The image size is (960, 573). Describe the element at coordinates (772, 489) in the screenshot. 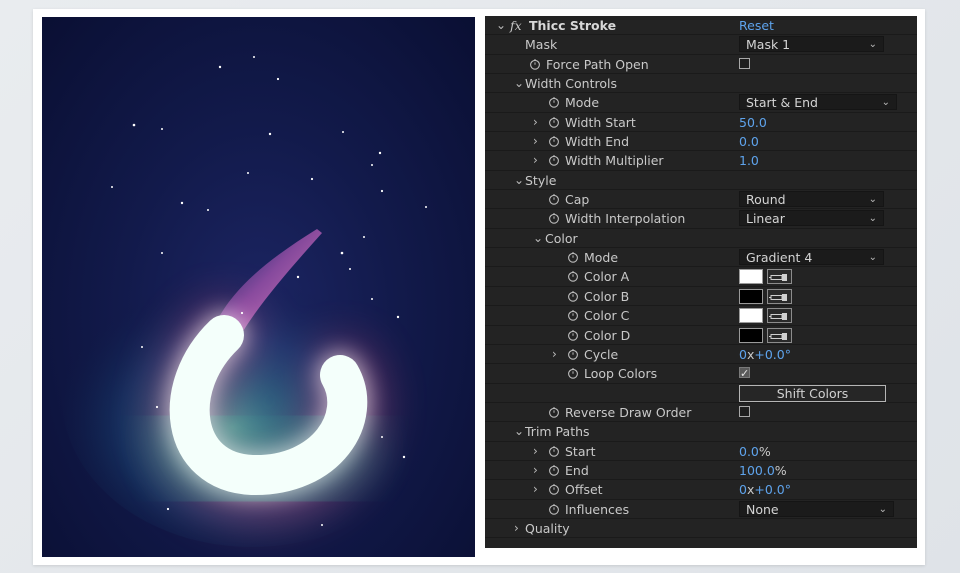

I see `trim-offset-degrees: +0.0°` at that location.